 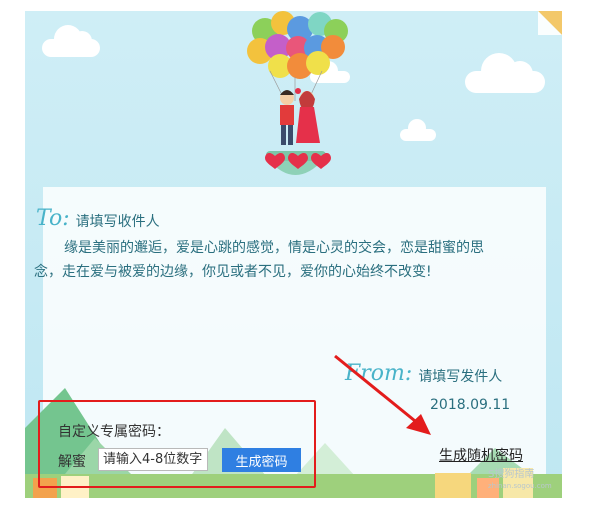 What do you see at coordinates (470, 405) in the screenshot?
I see `card-date: 2018.09.11` at bounding box center [470, 405].